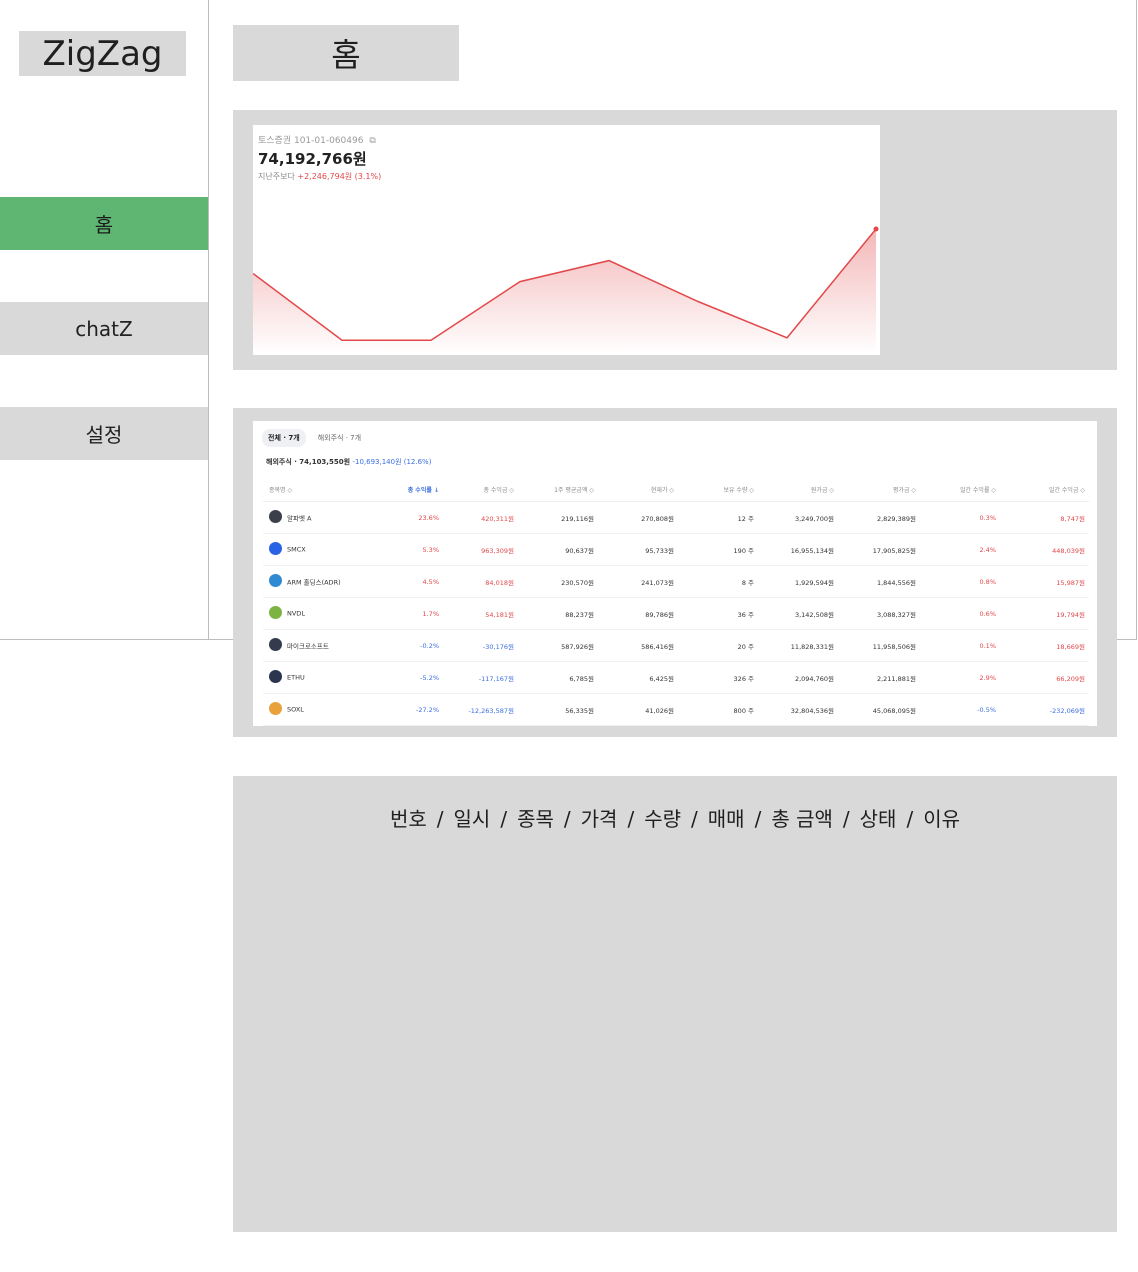 The height and width of the screenshot is (1272, 1138). I want to click on history-column-label: 이유, so click(942, 819).